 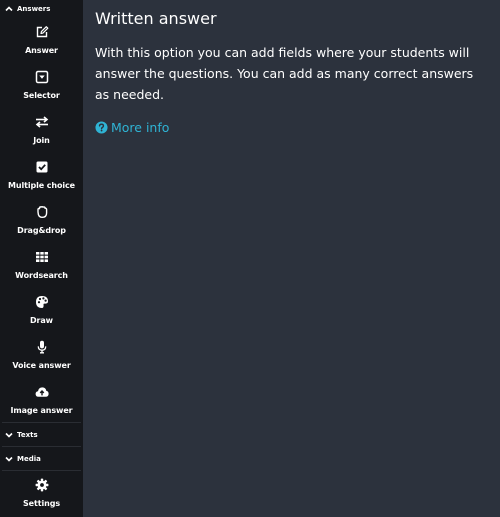 What do you see at coordinates (9, 8) in the screenshot?
I see `chevron-up-icon` at bounding box center [9, 8].